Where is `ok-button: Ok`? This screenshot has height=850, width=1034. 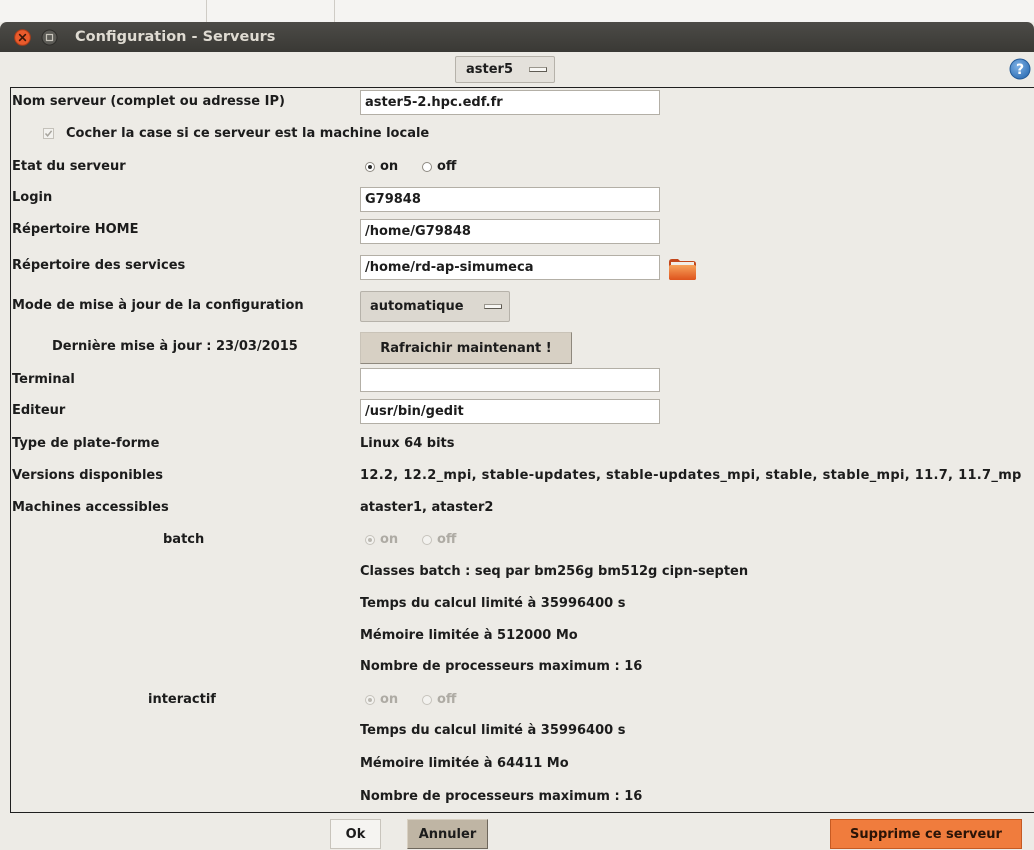 ok-button: Ok is located at coordinates (355, 834).